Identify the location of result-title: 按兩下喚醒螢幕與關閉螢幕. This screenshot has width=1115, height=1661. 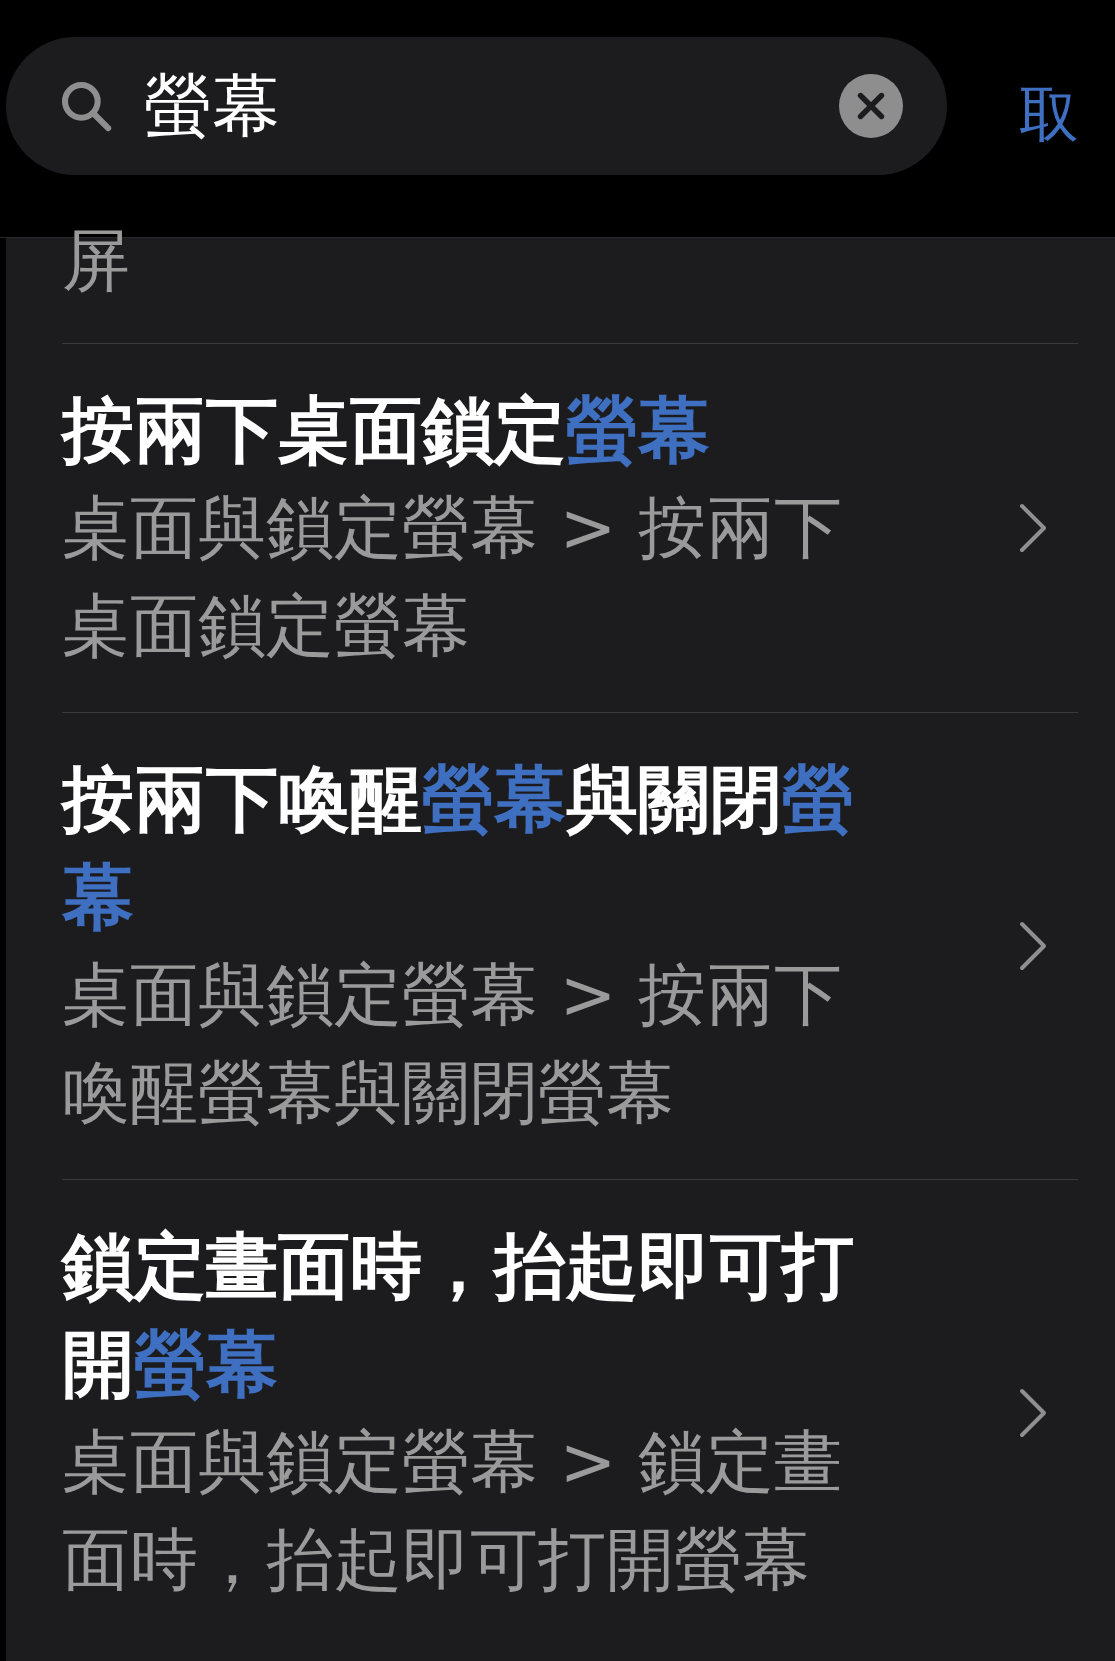
(458, 848).